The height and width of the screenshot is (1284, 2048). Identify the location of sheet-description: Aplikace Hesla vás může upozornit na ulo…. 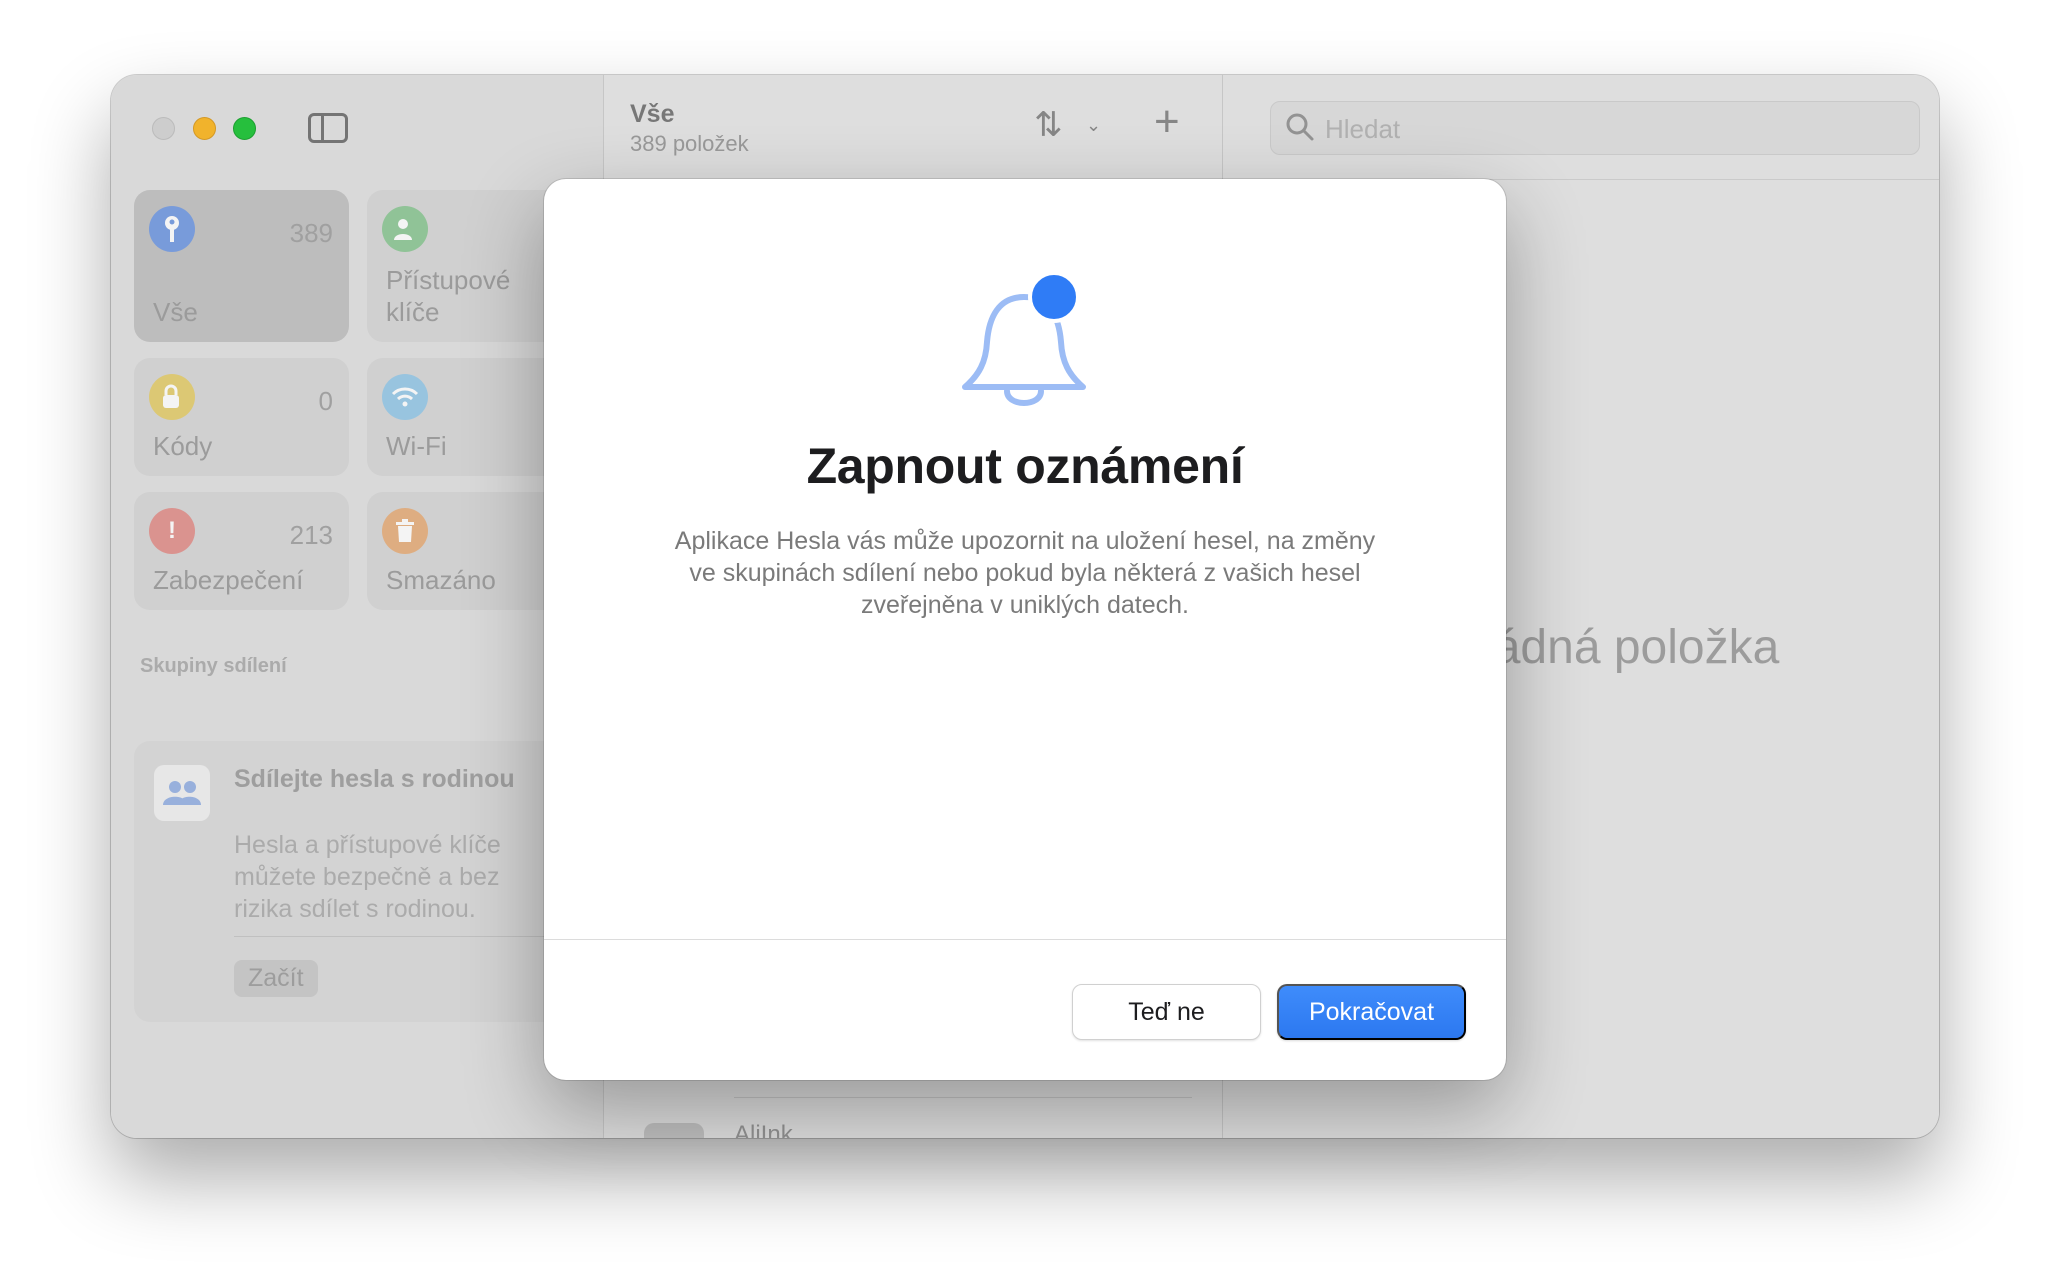
(1025, 573).